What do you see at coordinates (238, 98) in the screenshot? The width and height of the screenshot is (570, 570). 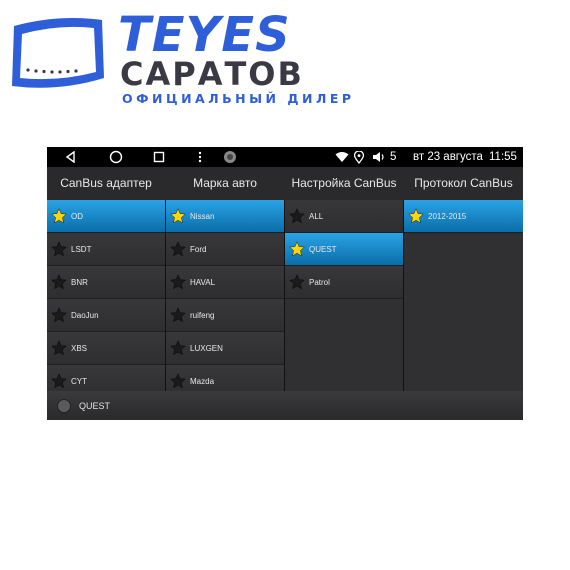 I see `dealer-tagline: ОФИЦИАЛЬНЫЙ ДИЛЕР` at bounding box center [238, 98].